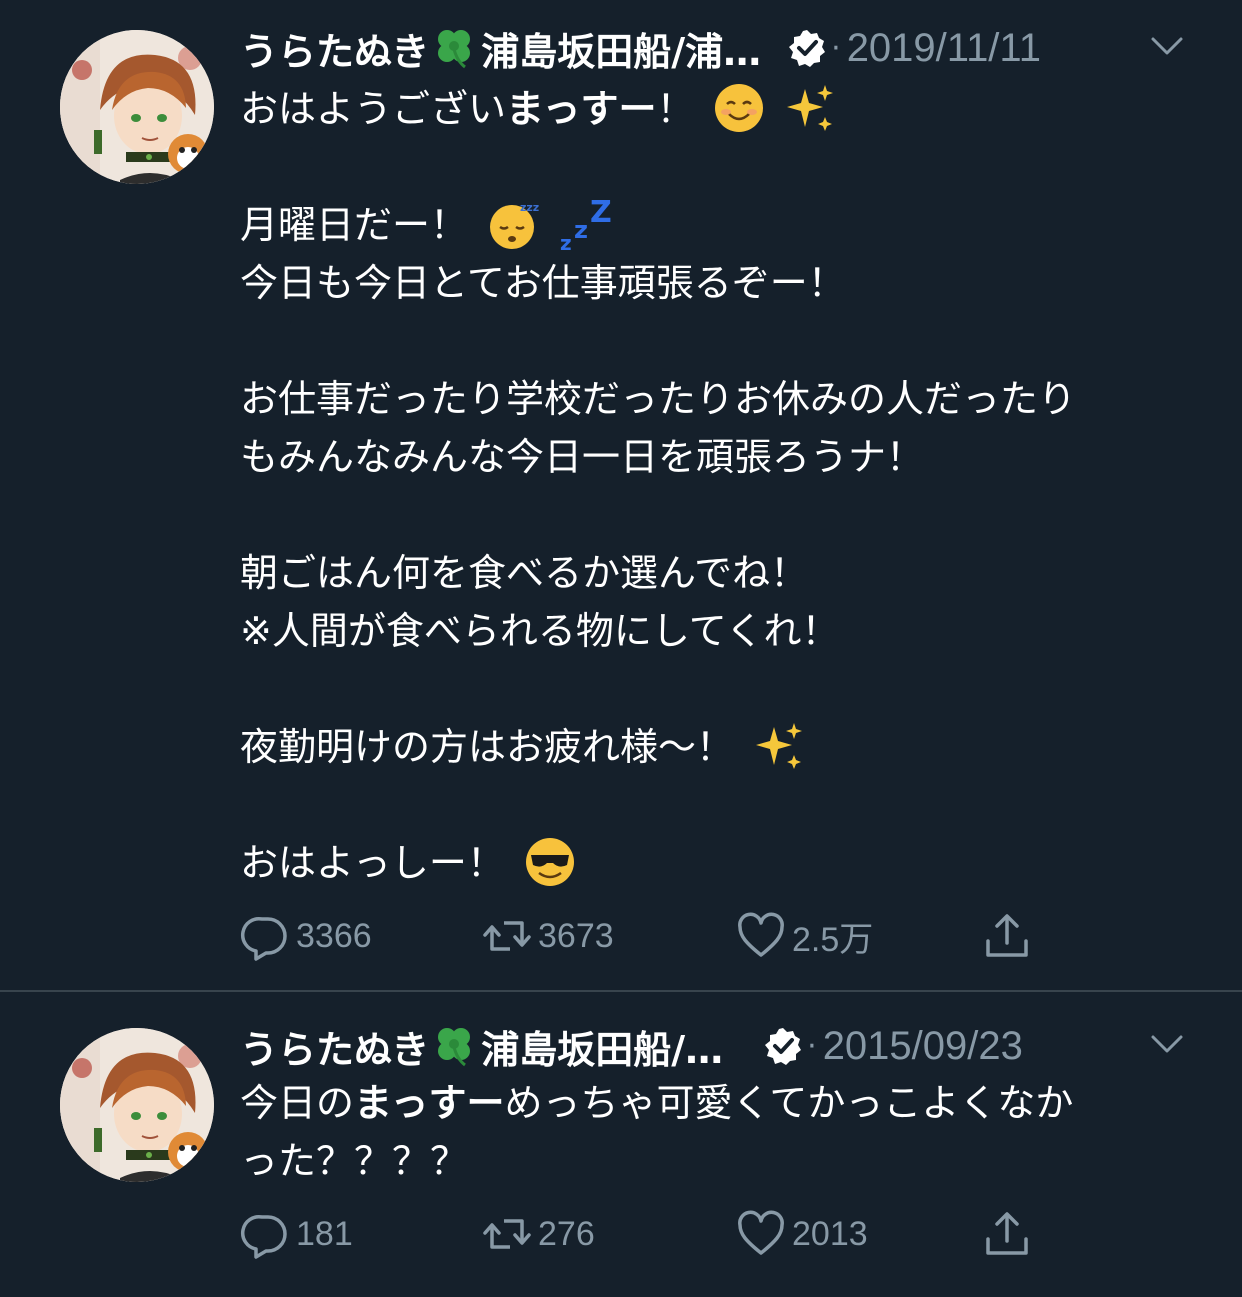 The height and width of the screenshot is (1297, 1242). What do you see at coordinates (372, 863) in the screenshot?
I see `text-segment: おはよっしー！` at bounding box center [372, 863].